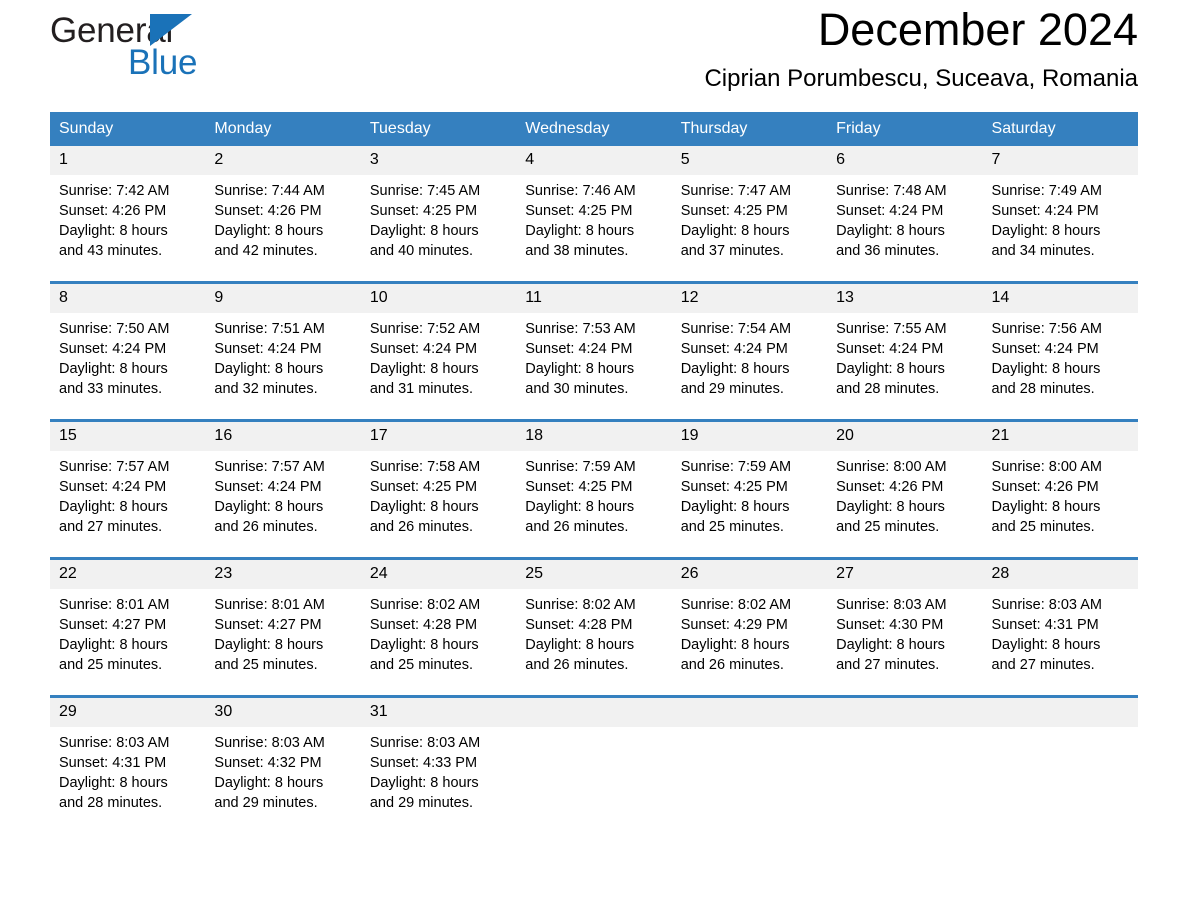 Image resolution: width=1188 pixels, height=918 pixels. Describe the element at coordinates (283, 574) in the screenshot. I see `day-number: 23` at that location.